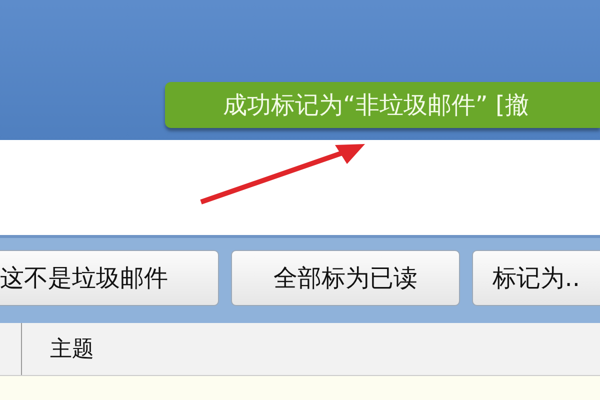  What do you see at coordinates (58, 349) in the screenshot?
I see `column-header: 主题` at bounding box center [58, 349].